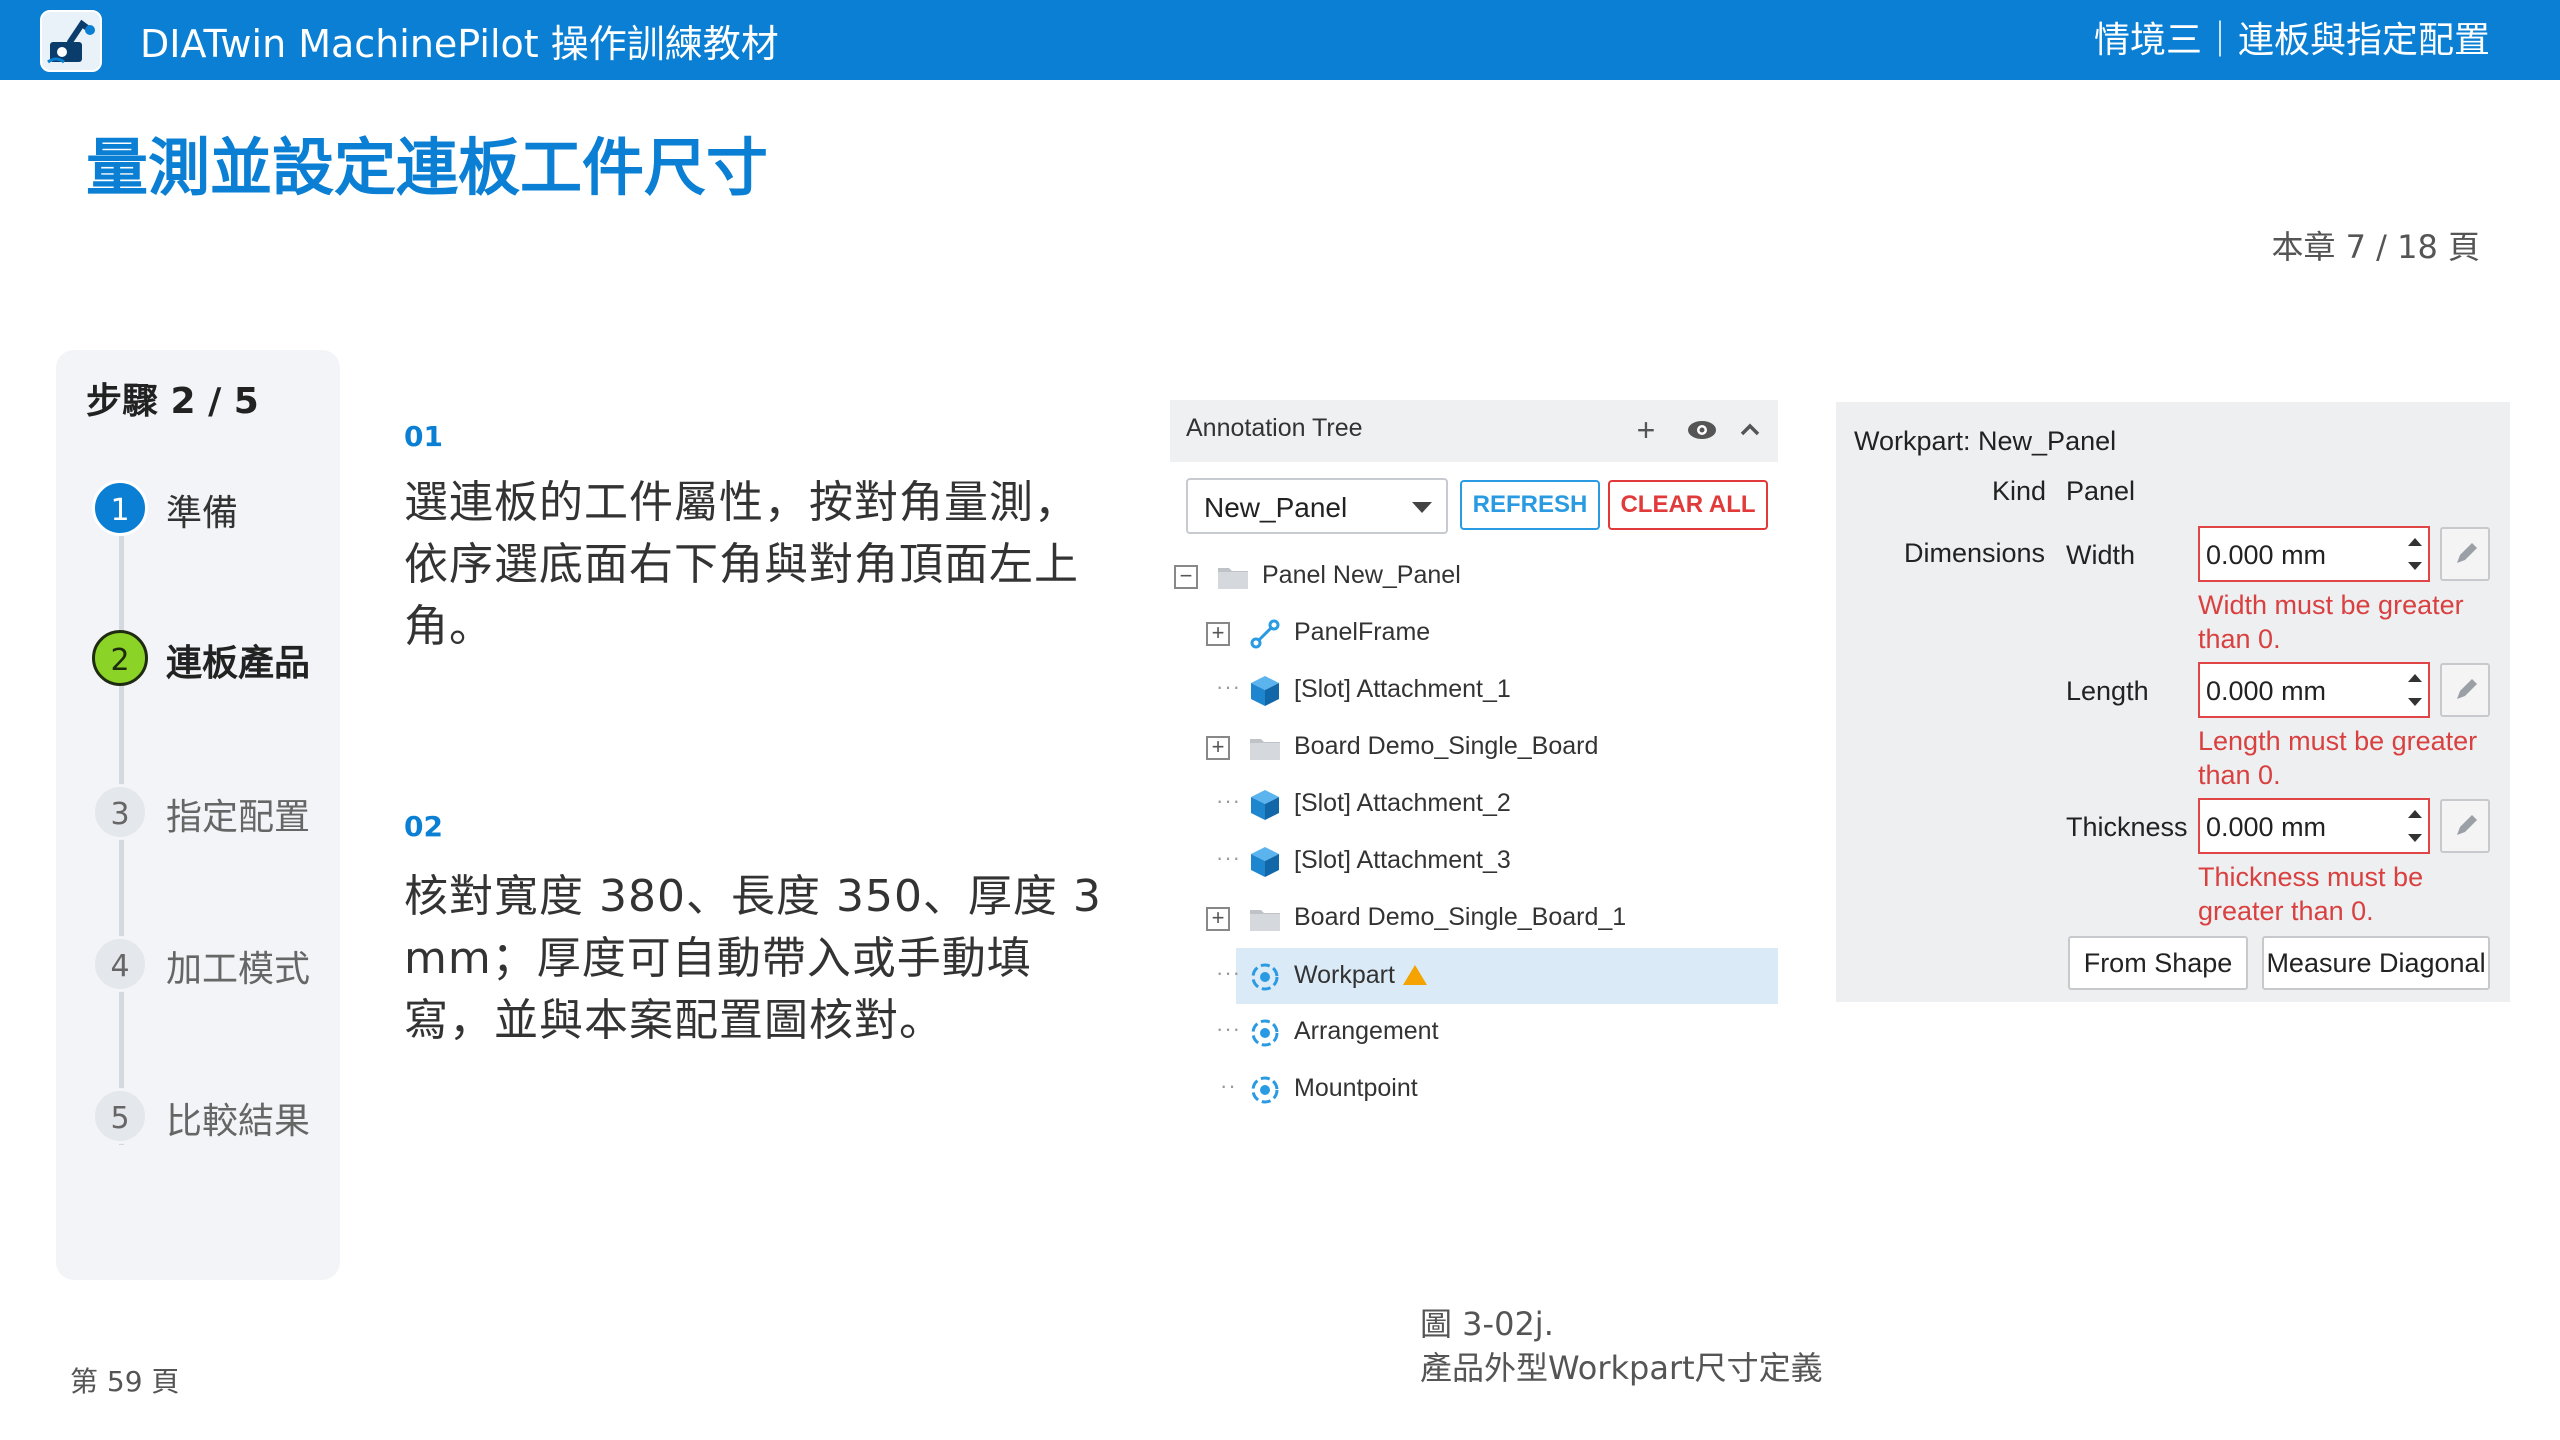  Describe the element at coordinates (1274, 428) in the screenshot. I see `annotation-tree-title: Annotation Tree` at that location.